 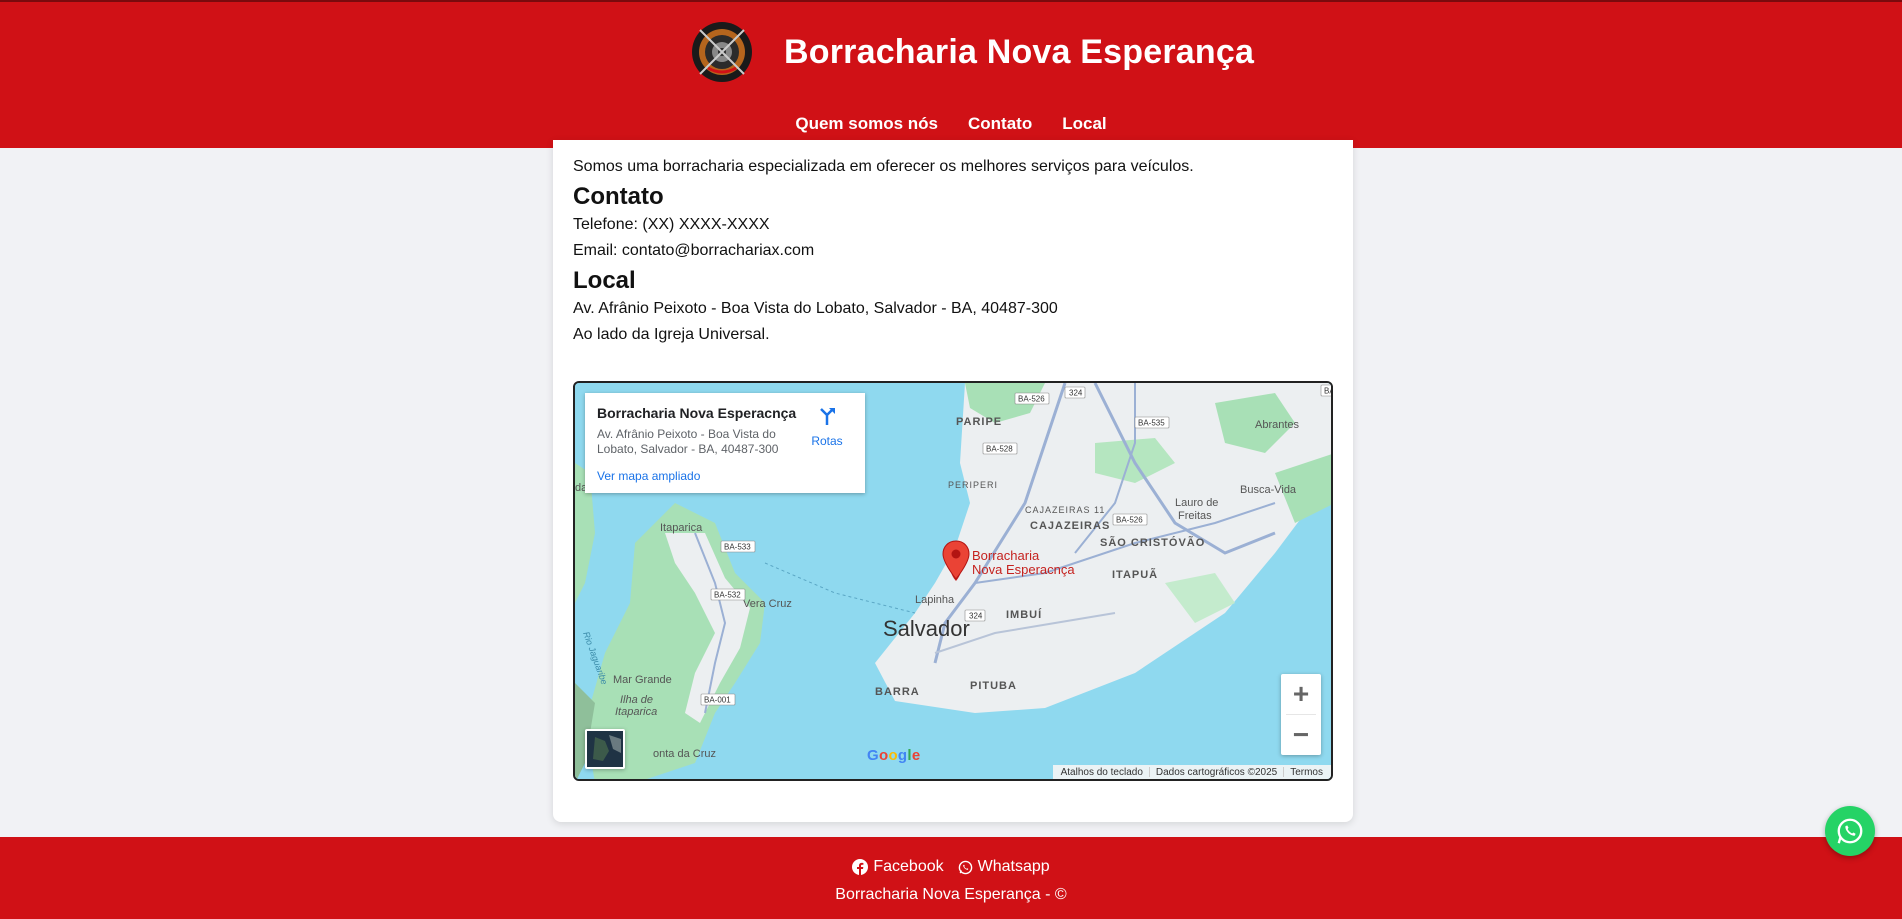 I want to click on map-label-lauro-2: Freitas, so click(x=1195, y=516).